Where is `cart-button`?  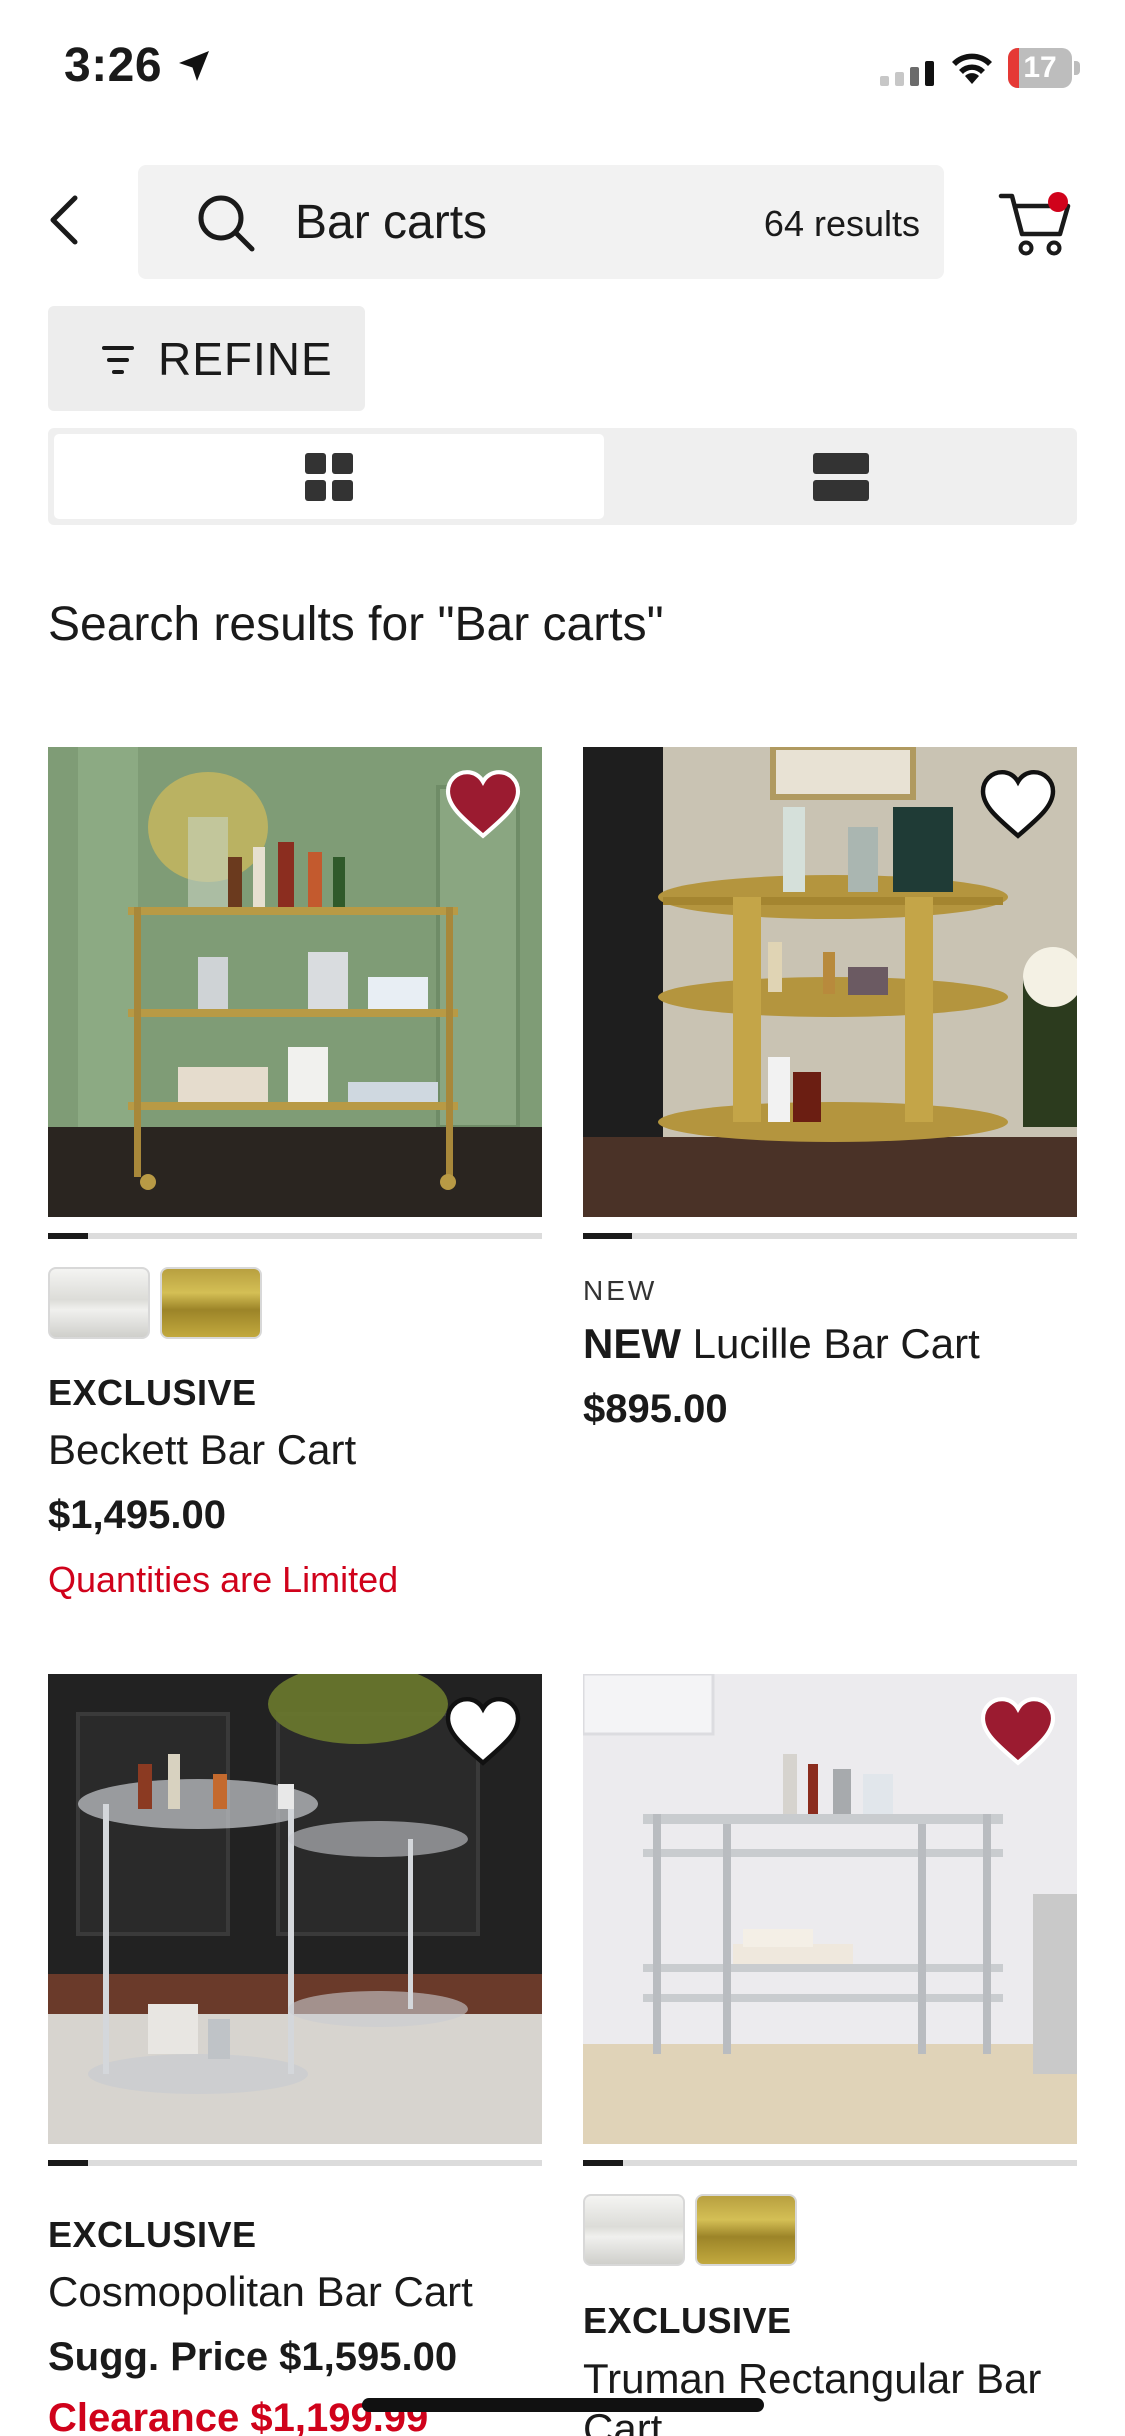 cart-button is located at coordinates (1035, 223).